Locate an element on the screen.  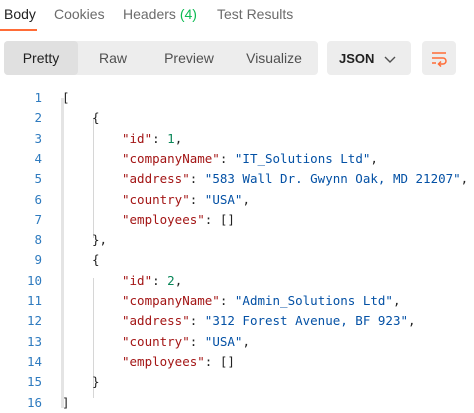
json-punctuation: ] is located at coordinates (66, 402).